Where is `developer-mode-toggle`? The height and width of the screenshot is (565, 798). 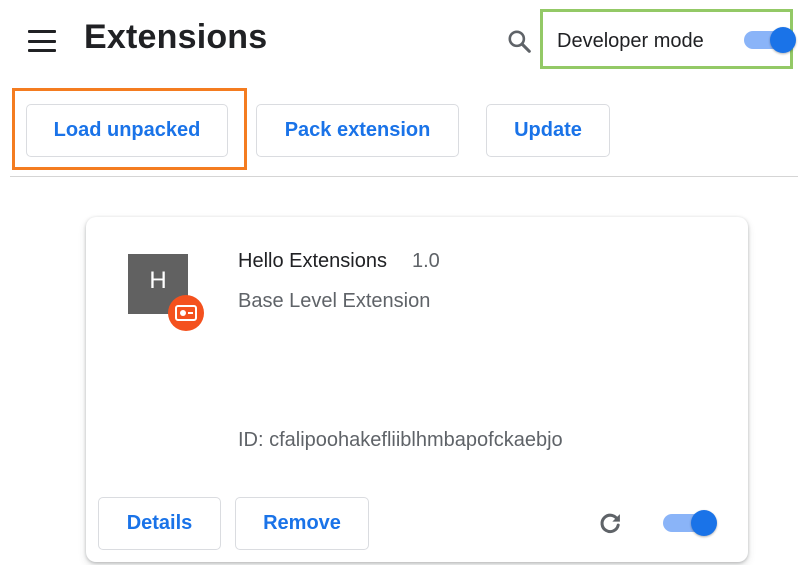 developer-mode-toggle is located at coordinates (770, 40).